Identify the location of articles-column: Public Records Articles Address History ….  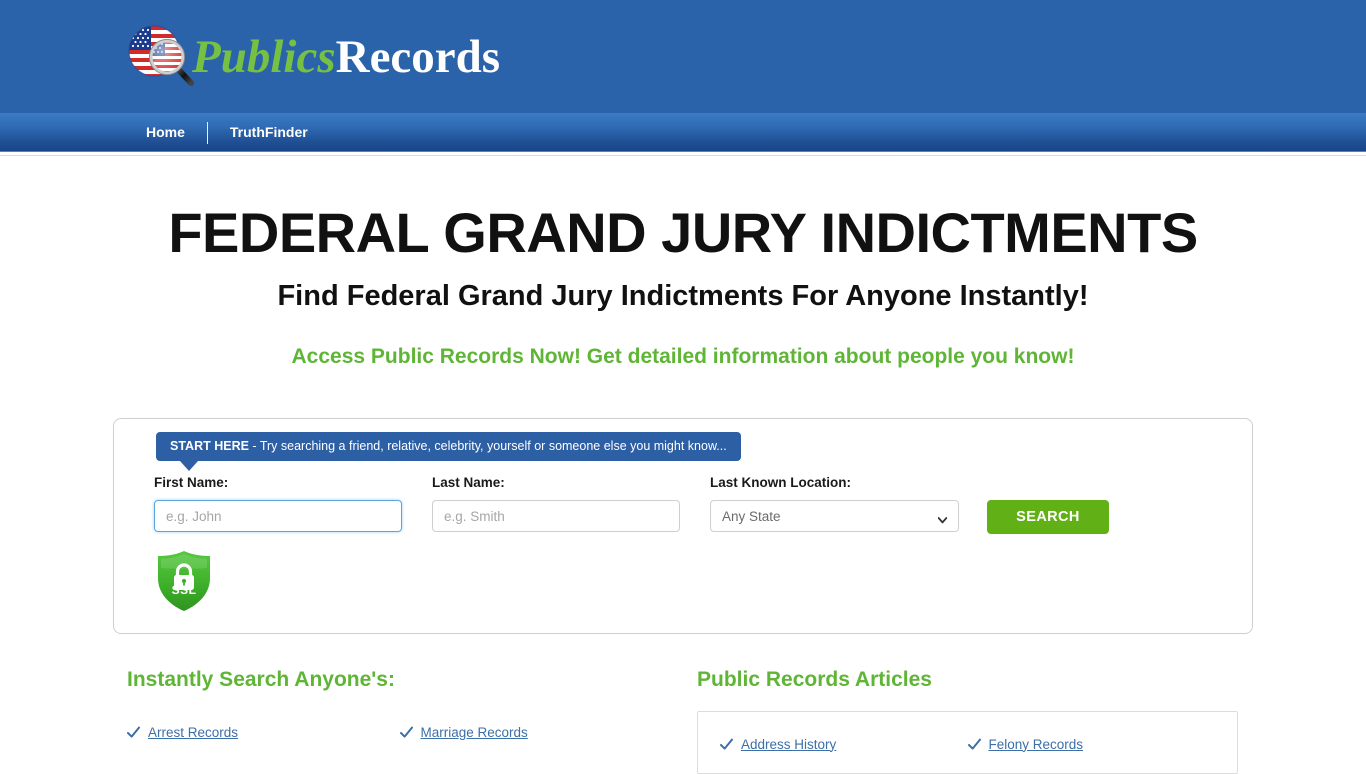
(967, 721).